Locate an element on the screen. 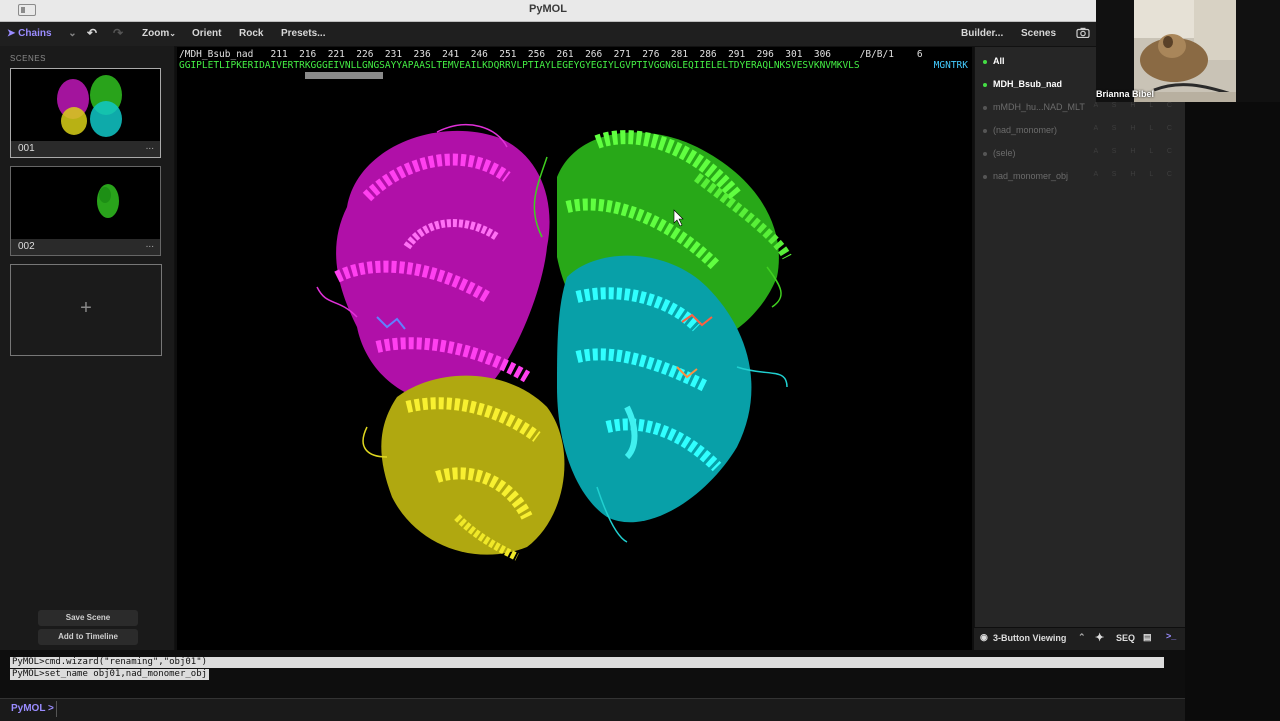 Image resolution: width=1280 pixels, height=721 pixels. window-title: PyMOL is located at coordinates (548, 9).